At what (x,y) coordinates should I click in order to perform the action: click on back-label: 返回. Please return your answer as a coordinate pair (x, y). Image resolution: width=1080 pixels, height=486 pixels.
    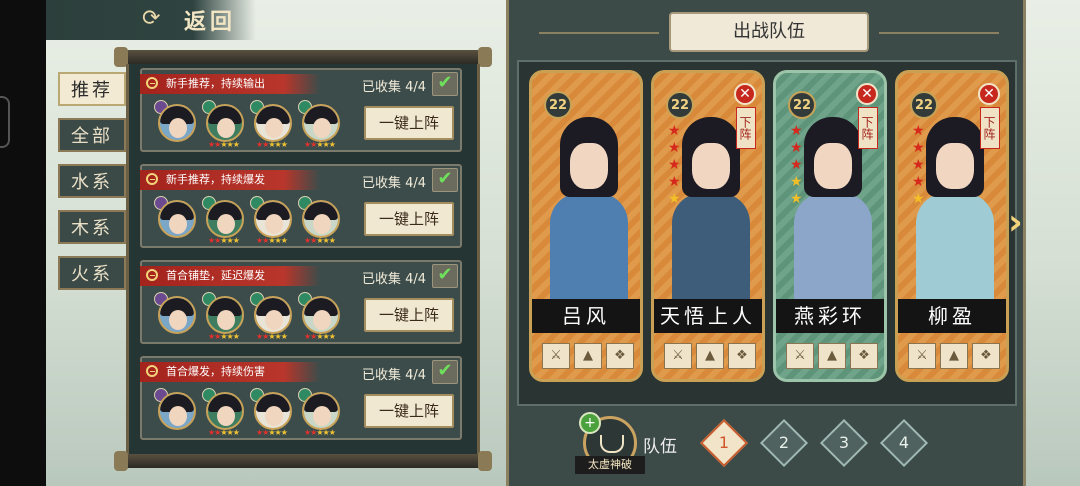
    Looking at the image, I should click on (210, 22).